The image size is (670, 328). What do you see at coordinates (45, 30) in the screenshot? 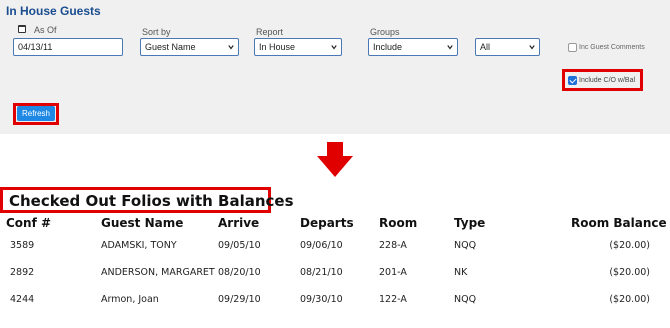
I see `as-of-label: As Of` at bounding box center [45, 30].